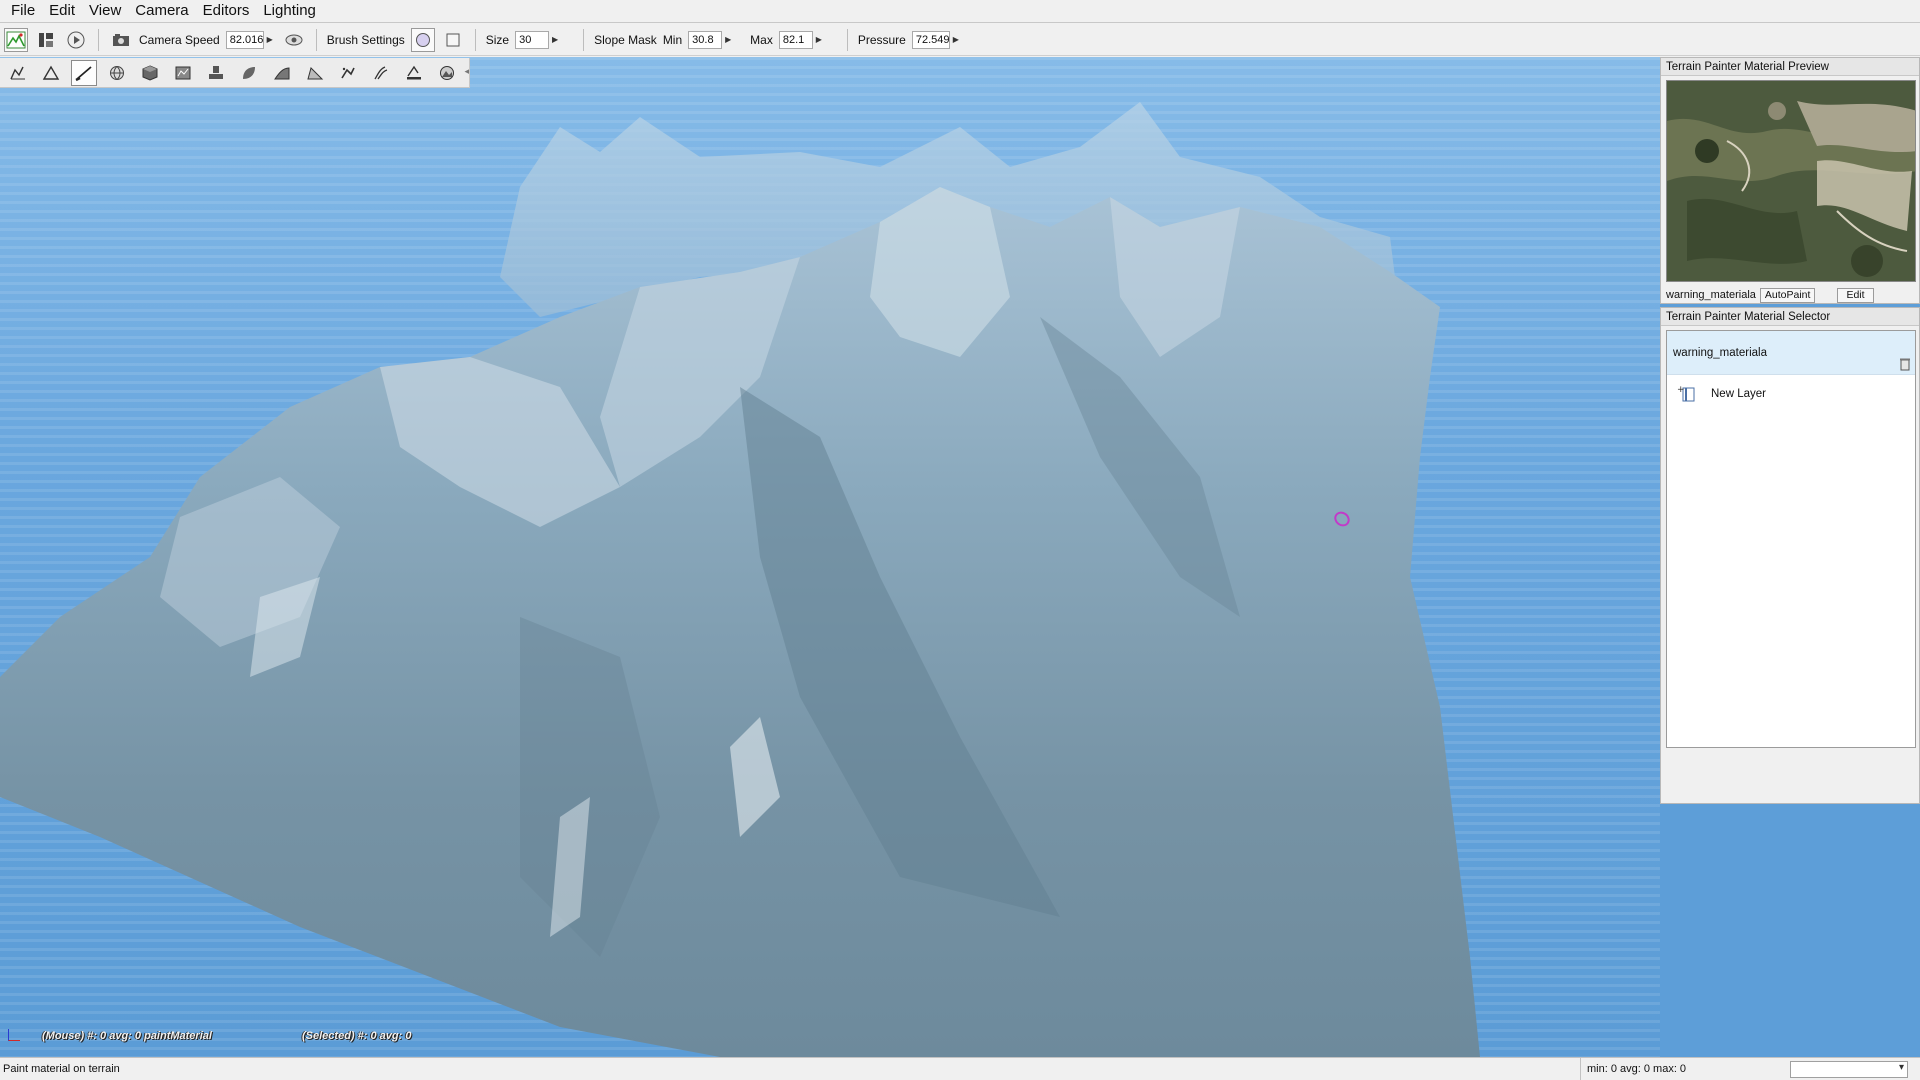 The height and width of the screenshot is (1080, 1920). I want to click on preview-material-name: warning_materiala, so click(1711, 295).